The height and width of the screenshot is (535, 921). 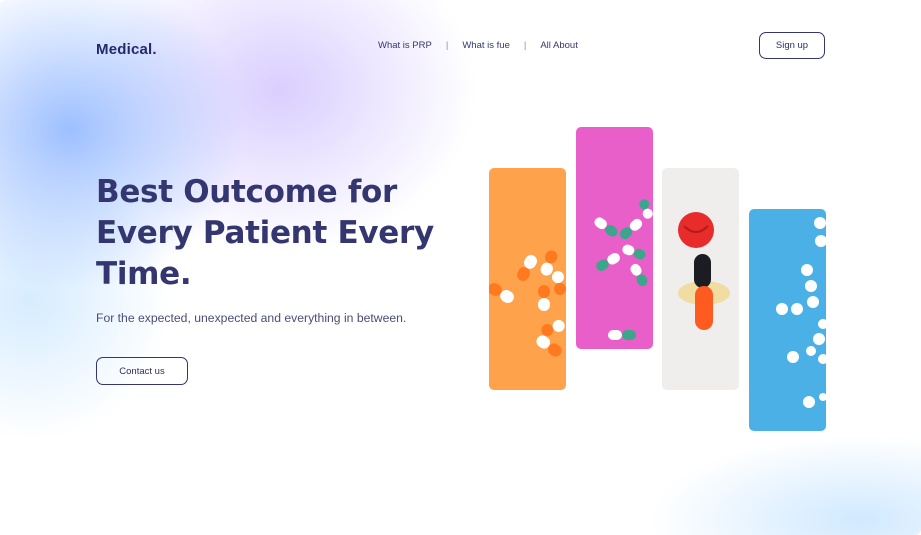 I want to click on hero-title-line-2: Every Patient Every, so click(x=265, y=233).